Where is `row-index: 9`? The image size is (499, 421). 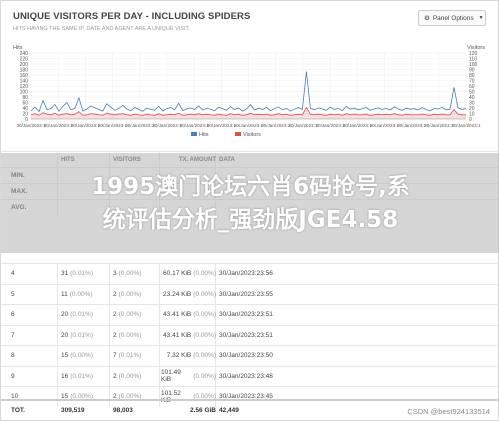 row-index: 9 is located at coordinates (13, 376).